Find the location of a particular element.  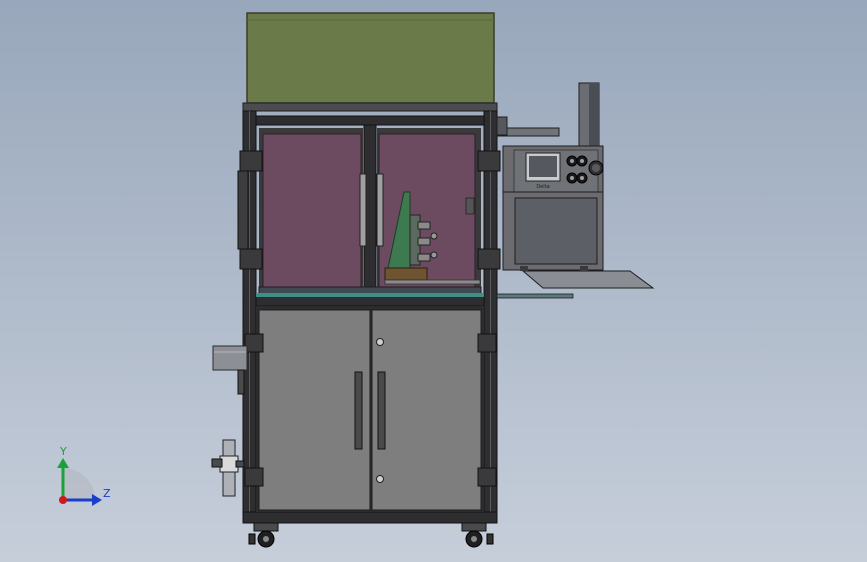

exhaust-duct is located at coordinates (230, 370).